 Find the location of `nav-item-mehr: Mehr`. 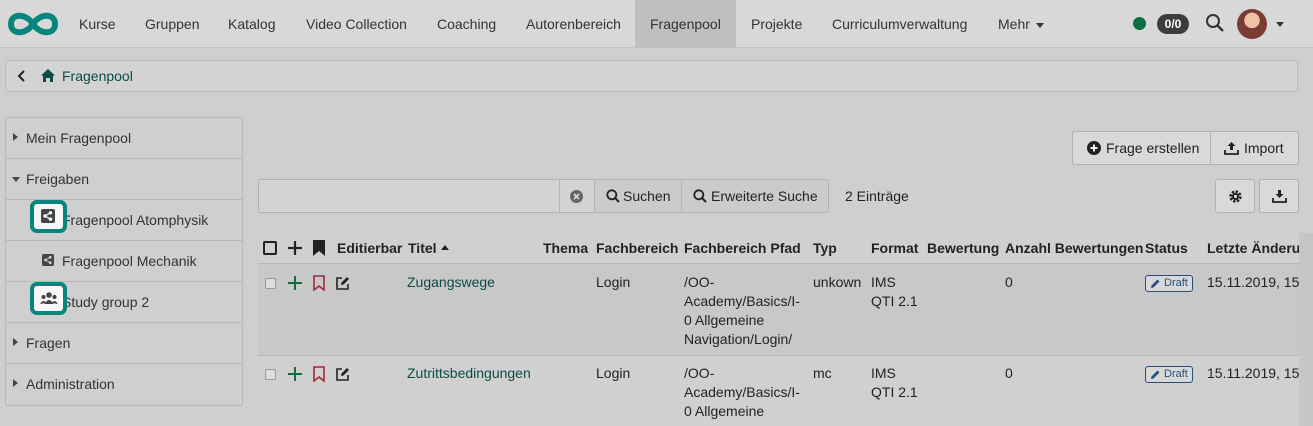

nav-item-mehr: Mehr is located at coordinates (1021, 24).